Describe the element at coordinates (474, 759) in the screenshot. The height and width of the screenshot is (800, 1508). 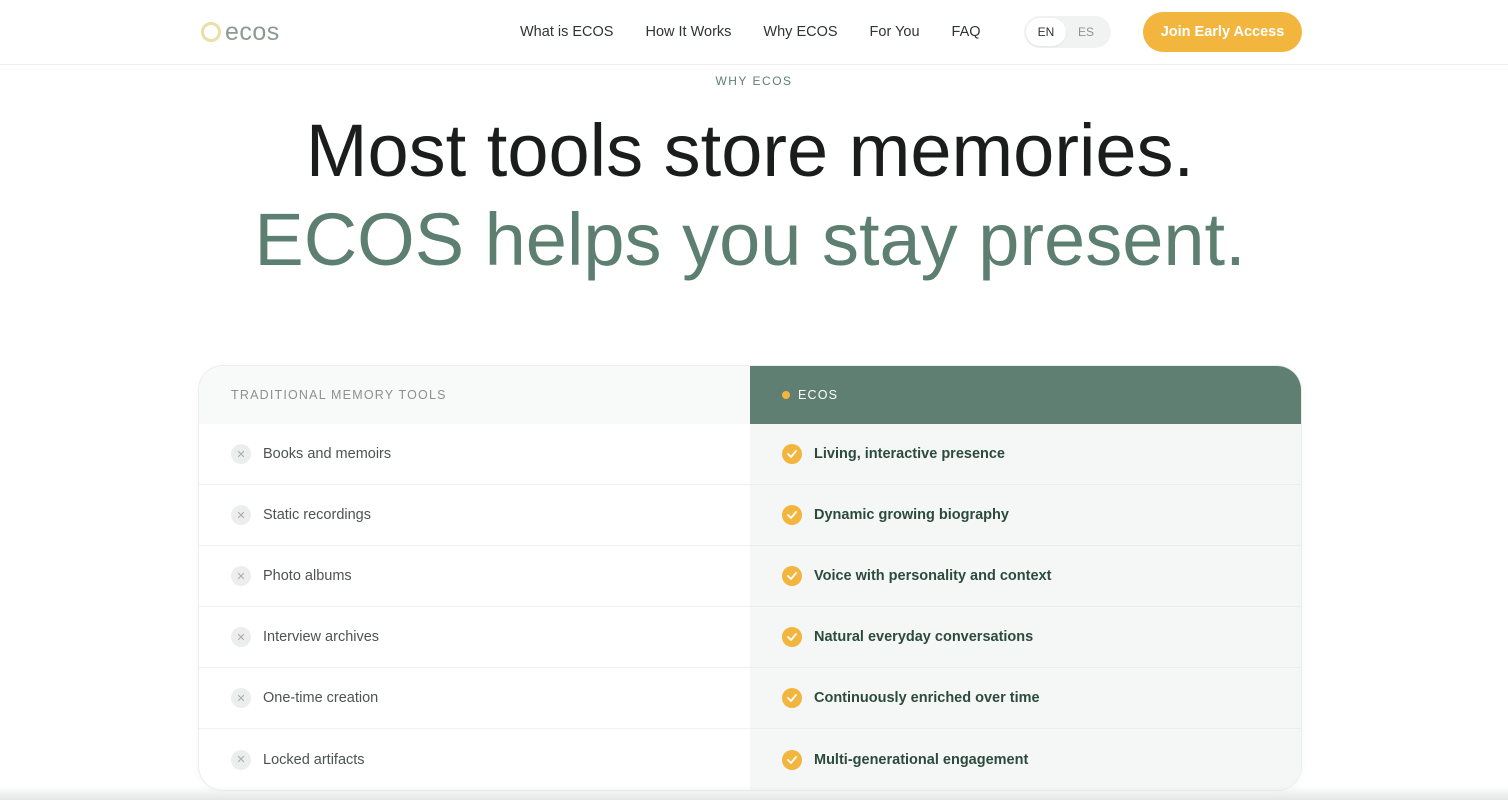
I see `list-item: ✕ Locked artifacts` at that location.